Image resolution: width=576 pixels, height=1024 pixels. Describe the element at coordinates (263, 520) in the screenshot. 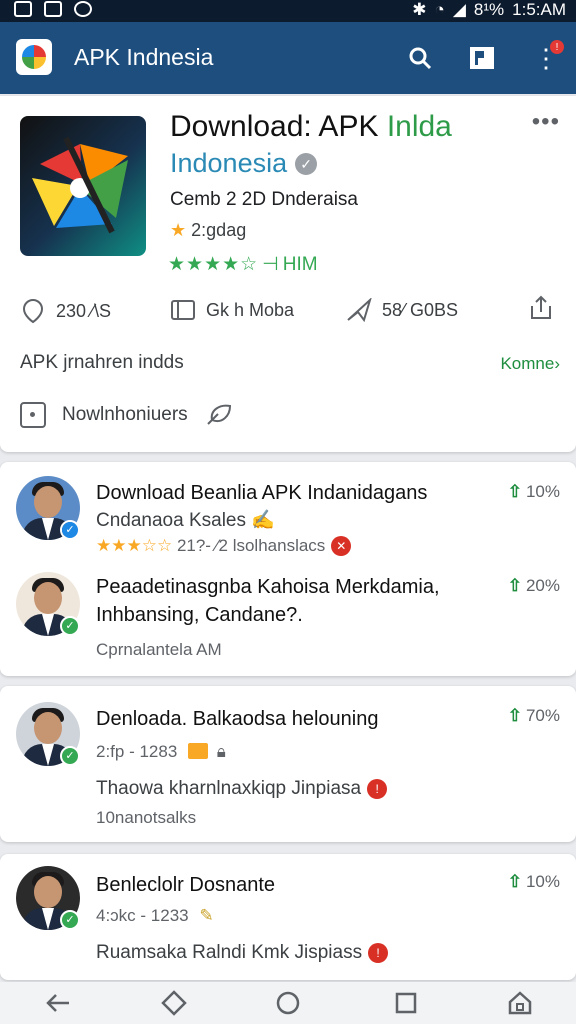

I see `hand-icon: ✍` at that location.